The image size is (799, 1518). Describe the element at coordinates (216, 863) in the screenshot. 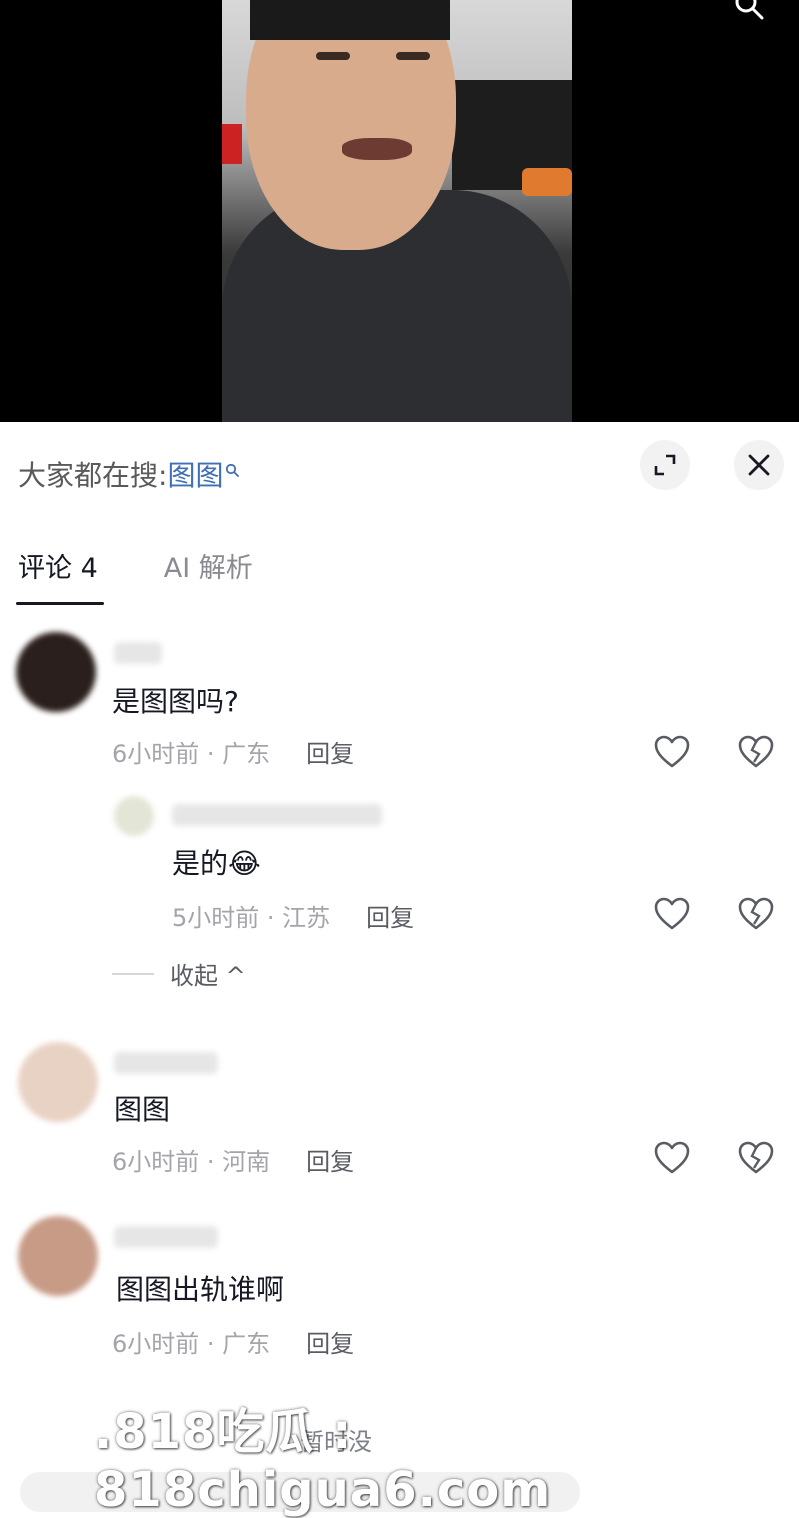

I see `reply-text: 是的😂` at that location.